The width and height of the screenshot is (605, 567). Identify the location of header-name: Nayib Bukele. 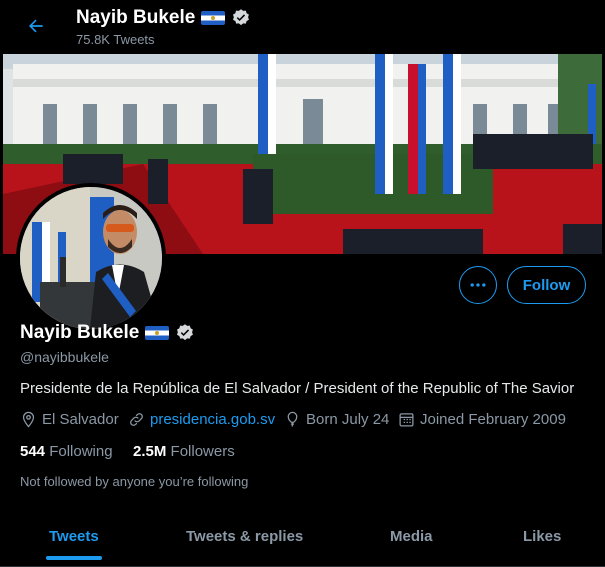
(136, 17).